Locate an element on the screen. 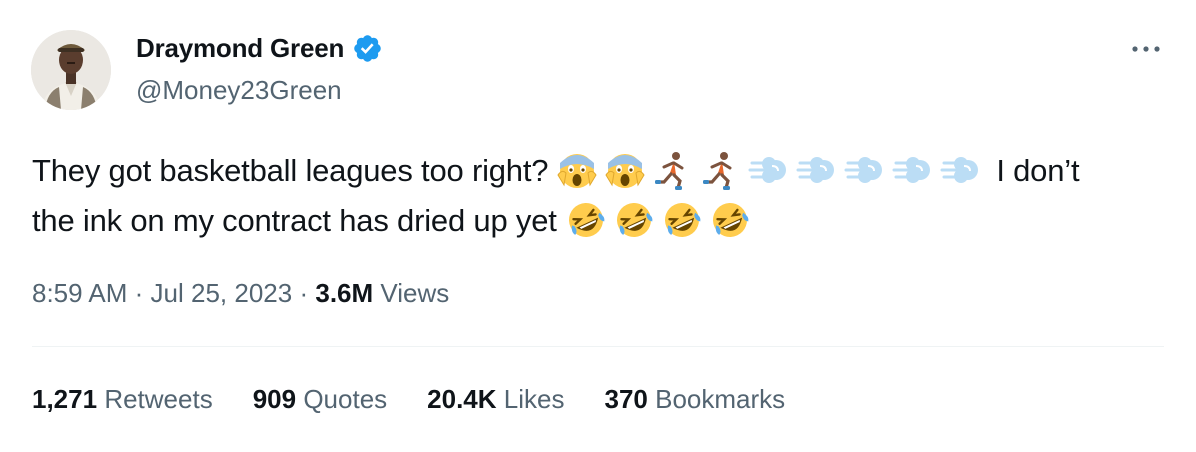 The width and height of the screenshot is (1196, 452). author-name-row: Draymond Green is located at coordinates (259, 48).